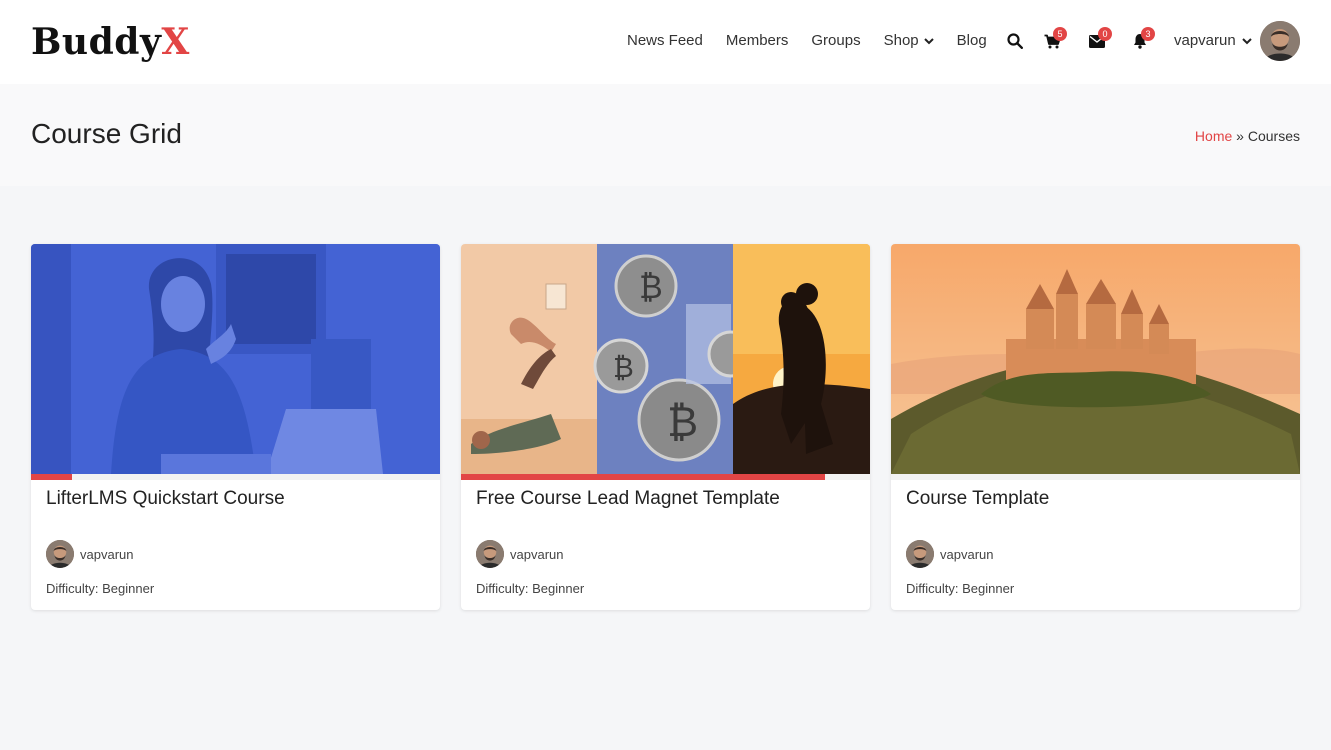 This screenshot has height=750, width=1331. I want to click on user-avatar, so click(1280, 41).